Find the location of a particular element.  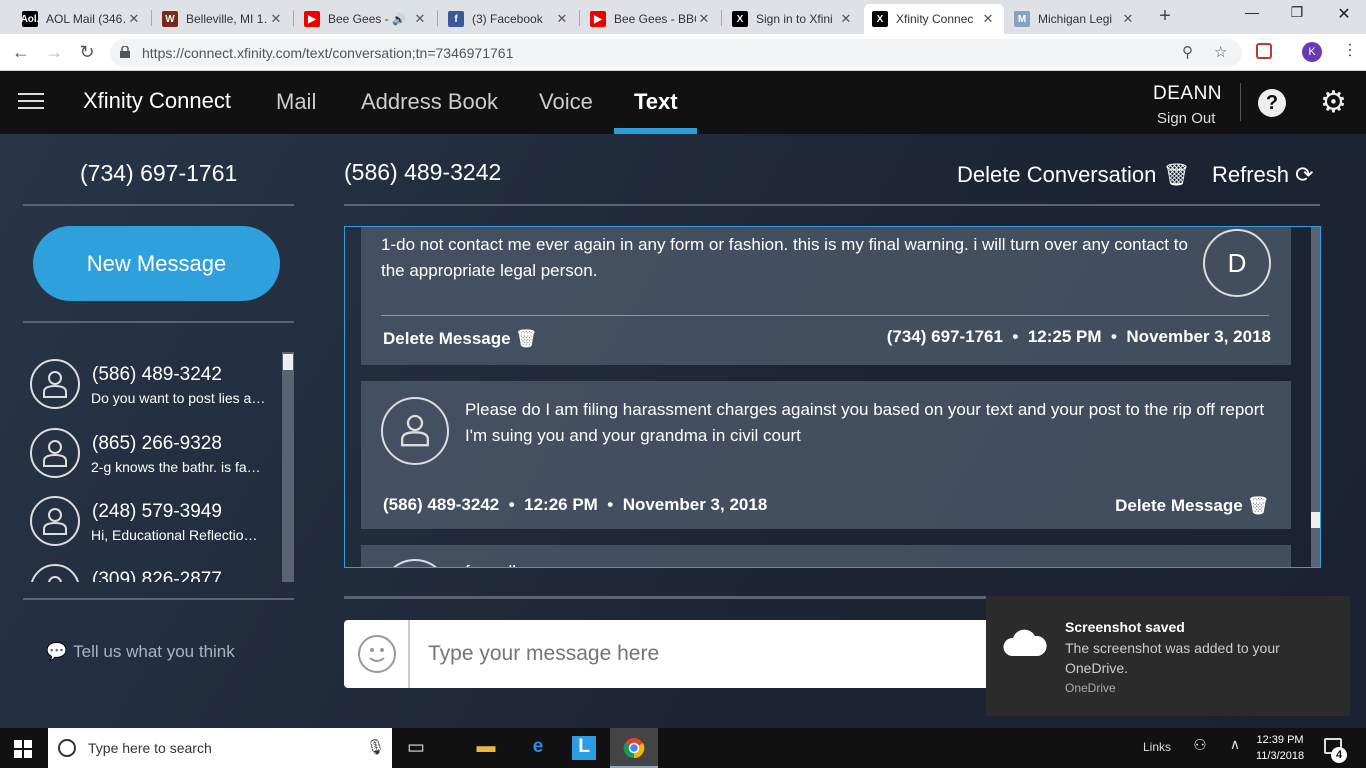

browser-tab: f (3) Facebook ✕ is located at coordinates (509, 19).